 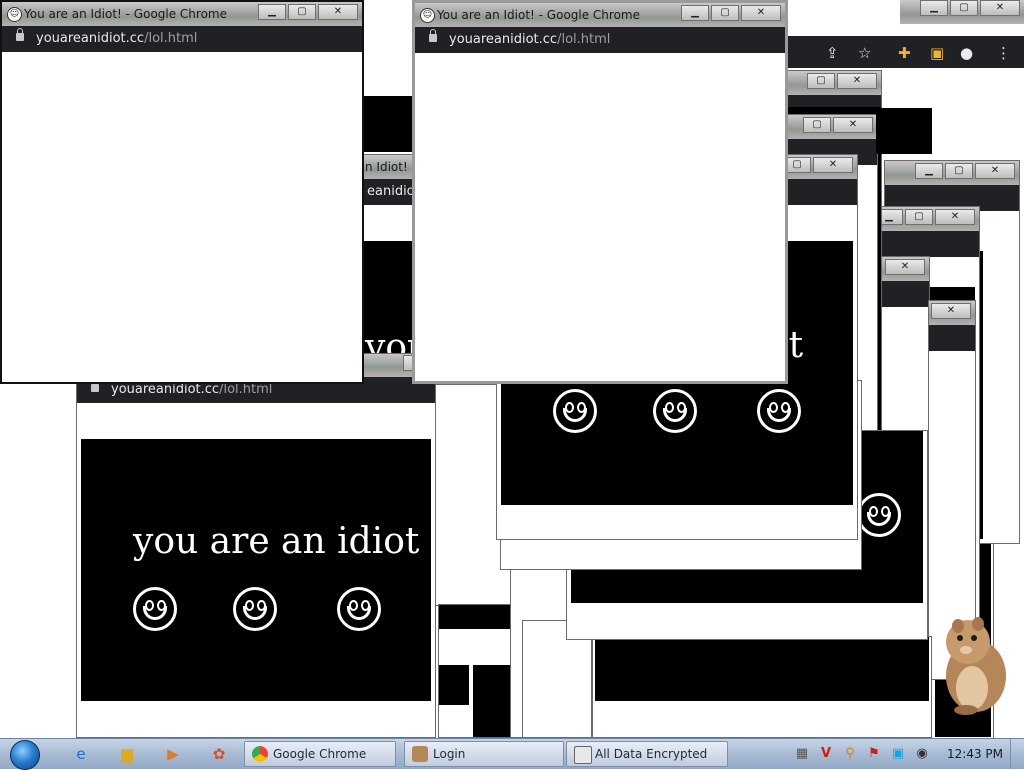 I want to click on side-panel-icon: ▣, so click(x=937, y=53).